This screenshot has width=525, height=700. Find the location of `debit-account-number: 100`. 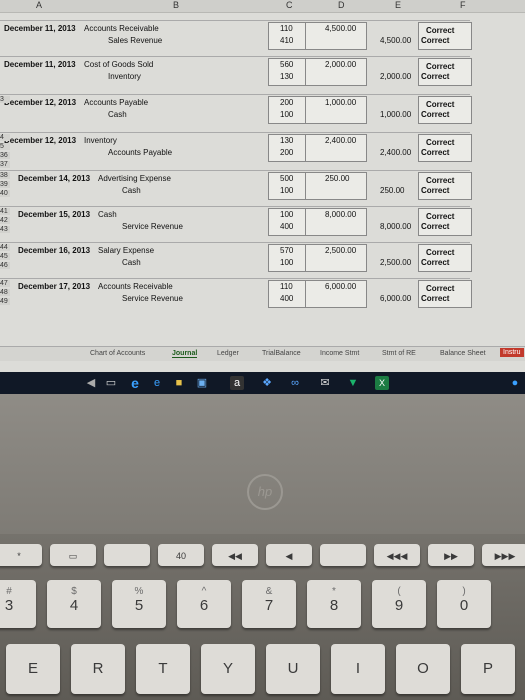

debit-account-number: 100 is located at coordinates (286, 214).